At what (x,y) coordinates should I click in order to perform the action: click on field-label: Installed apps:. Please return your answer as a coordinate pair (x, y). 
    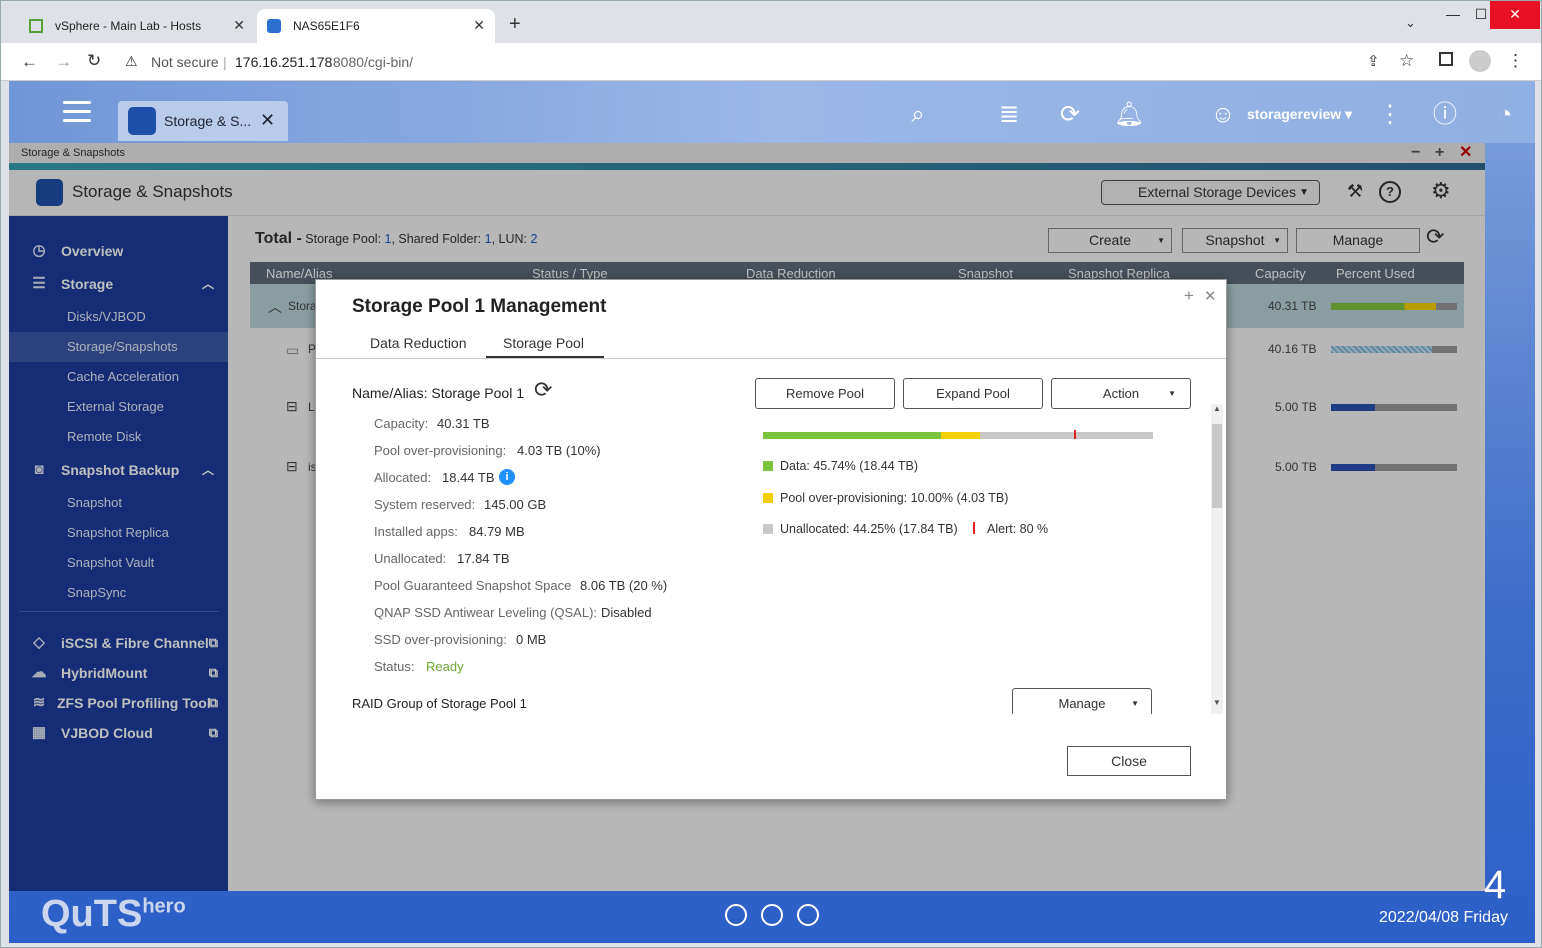
    Looking at the image, I should click on (416, 531).